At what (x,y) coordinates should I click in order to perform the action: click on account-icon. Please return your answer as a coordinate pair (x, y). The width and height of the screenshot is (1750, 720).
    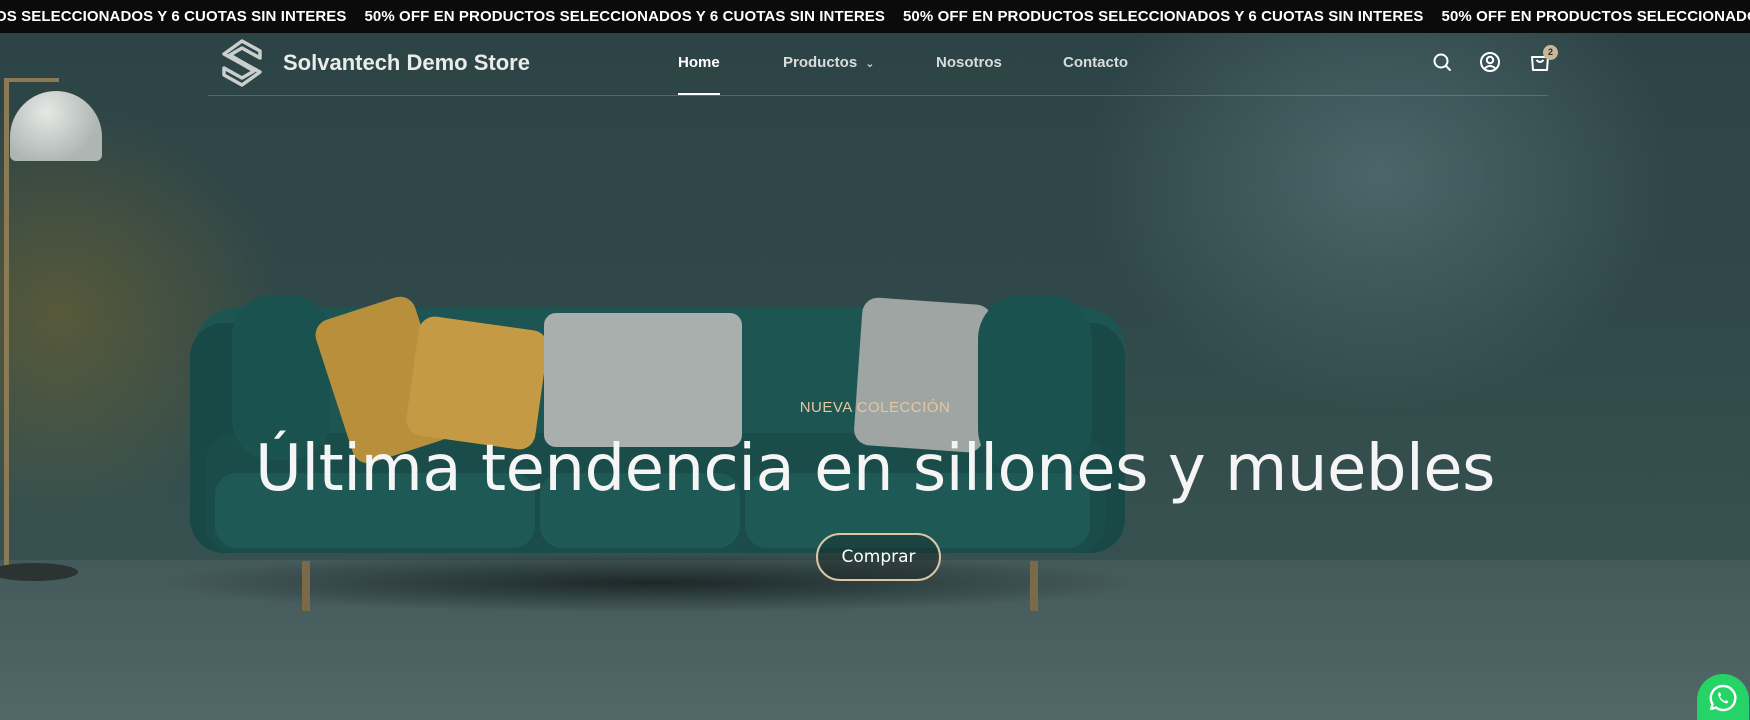
    Looking at the image, I should click on (1490, 62).